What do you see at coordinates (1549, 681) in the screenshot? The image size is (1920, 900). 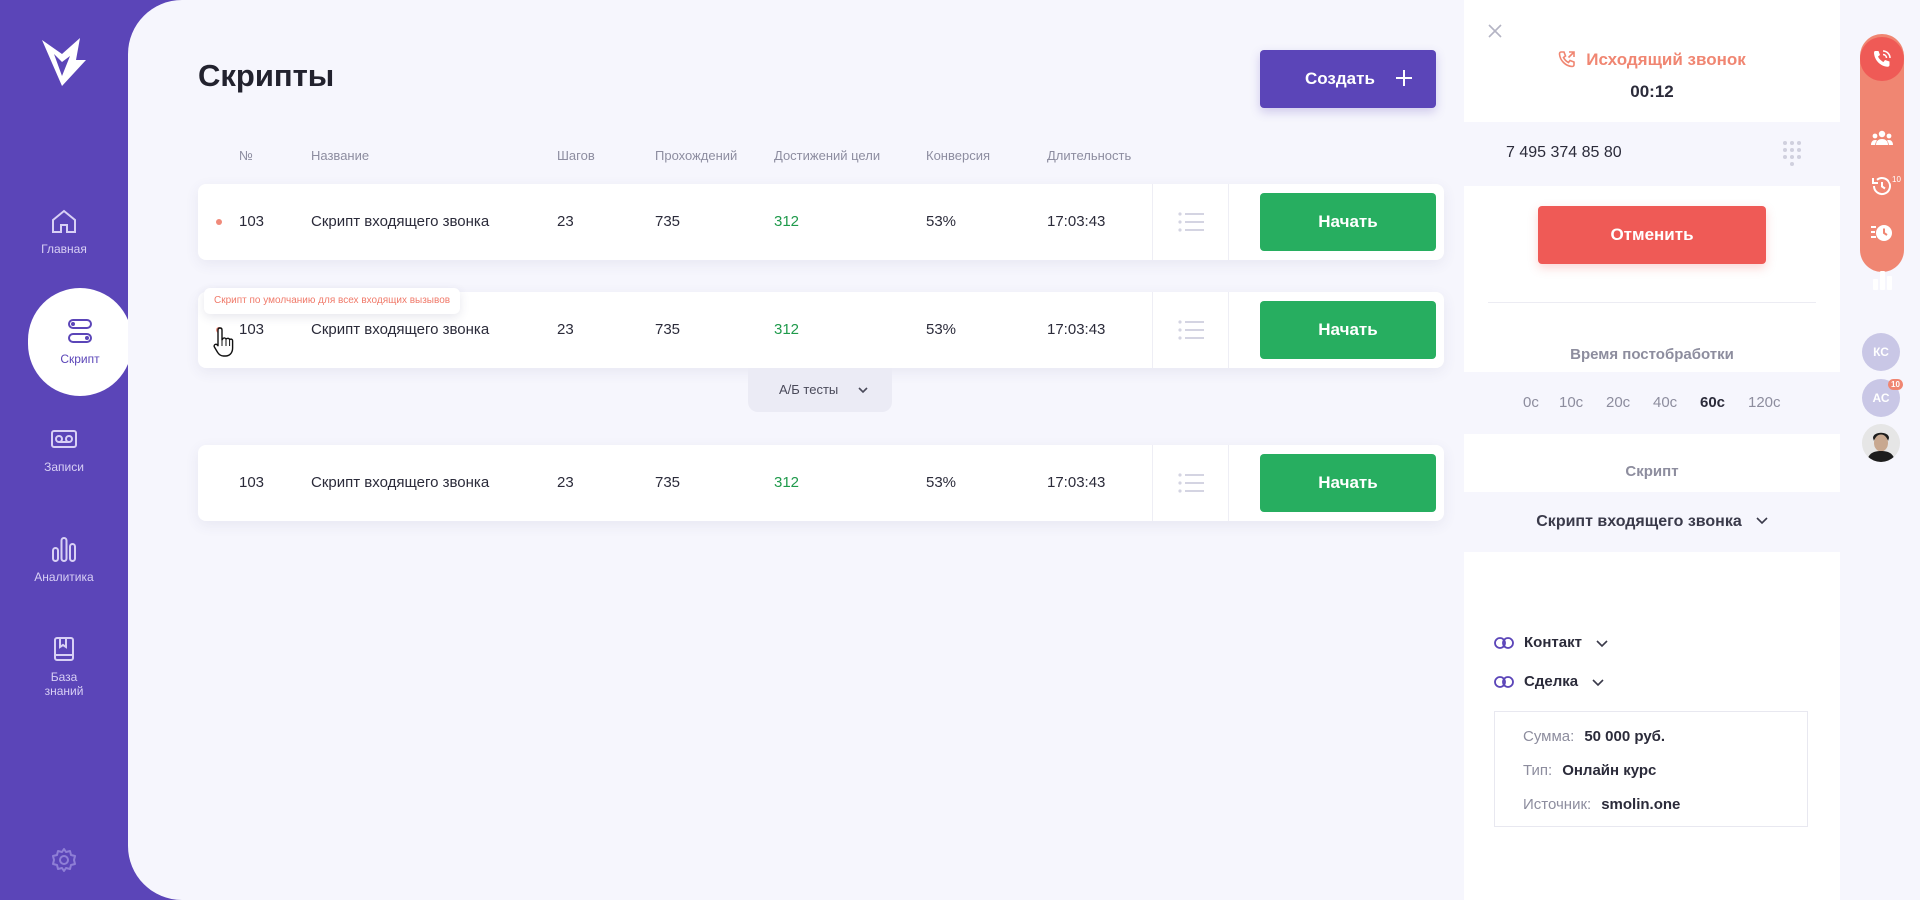 I see `deal-toggle: Сделка` at bounding box center [1549, 681].